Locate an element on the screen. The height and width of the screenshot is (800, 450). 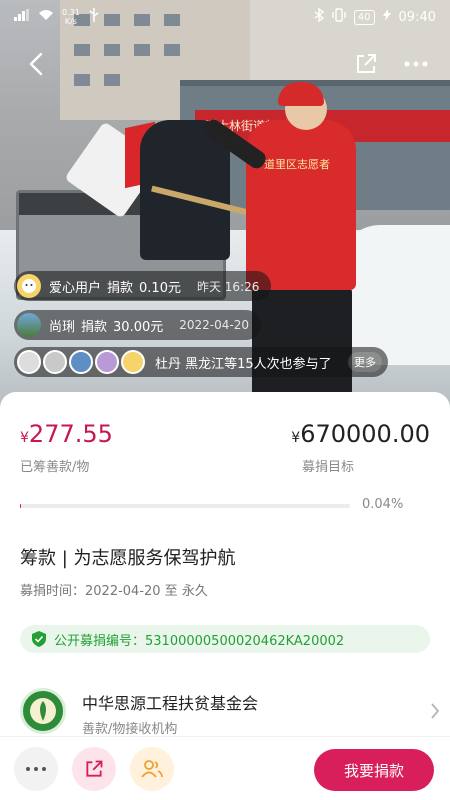
organization-name: 中华思源工程扶贫基金会 is located at coordinates (170, 703).